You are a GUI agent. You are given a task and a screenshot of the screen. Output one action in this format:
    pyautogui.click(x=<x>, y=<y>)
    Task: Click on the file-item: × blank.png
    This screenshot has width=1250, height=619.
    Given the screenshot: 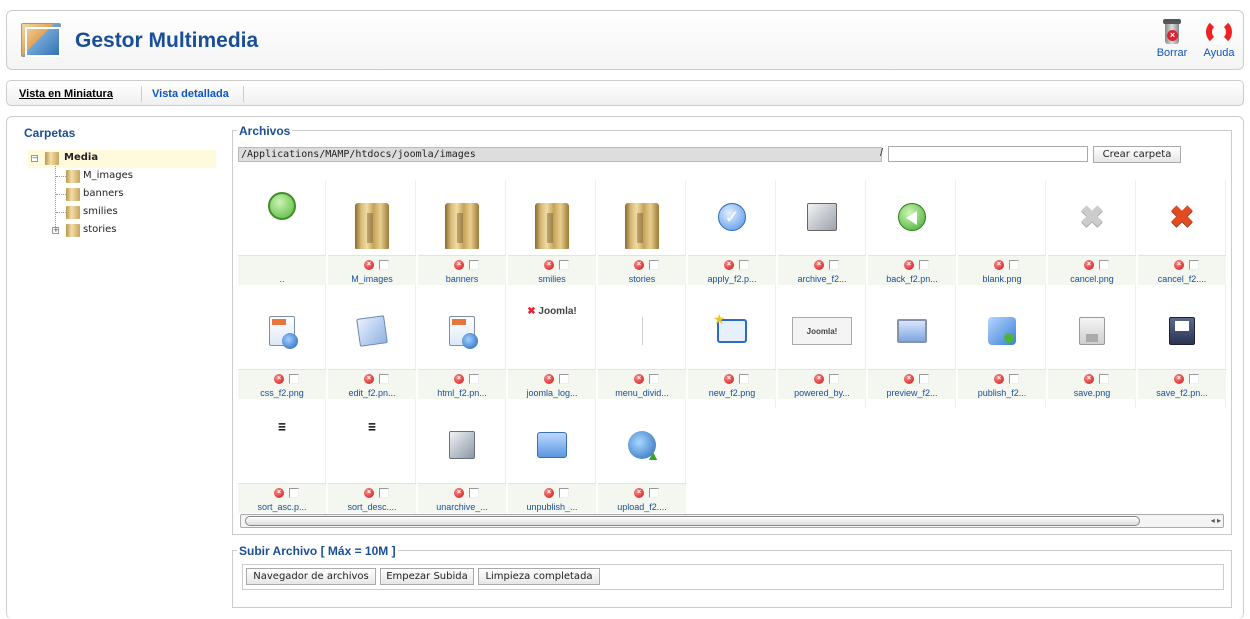 What is the action you would take?
    pyautogui.click(x=1002, y=237)
    